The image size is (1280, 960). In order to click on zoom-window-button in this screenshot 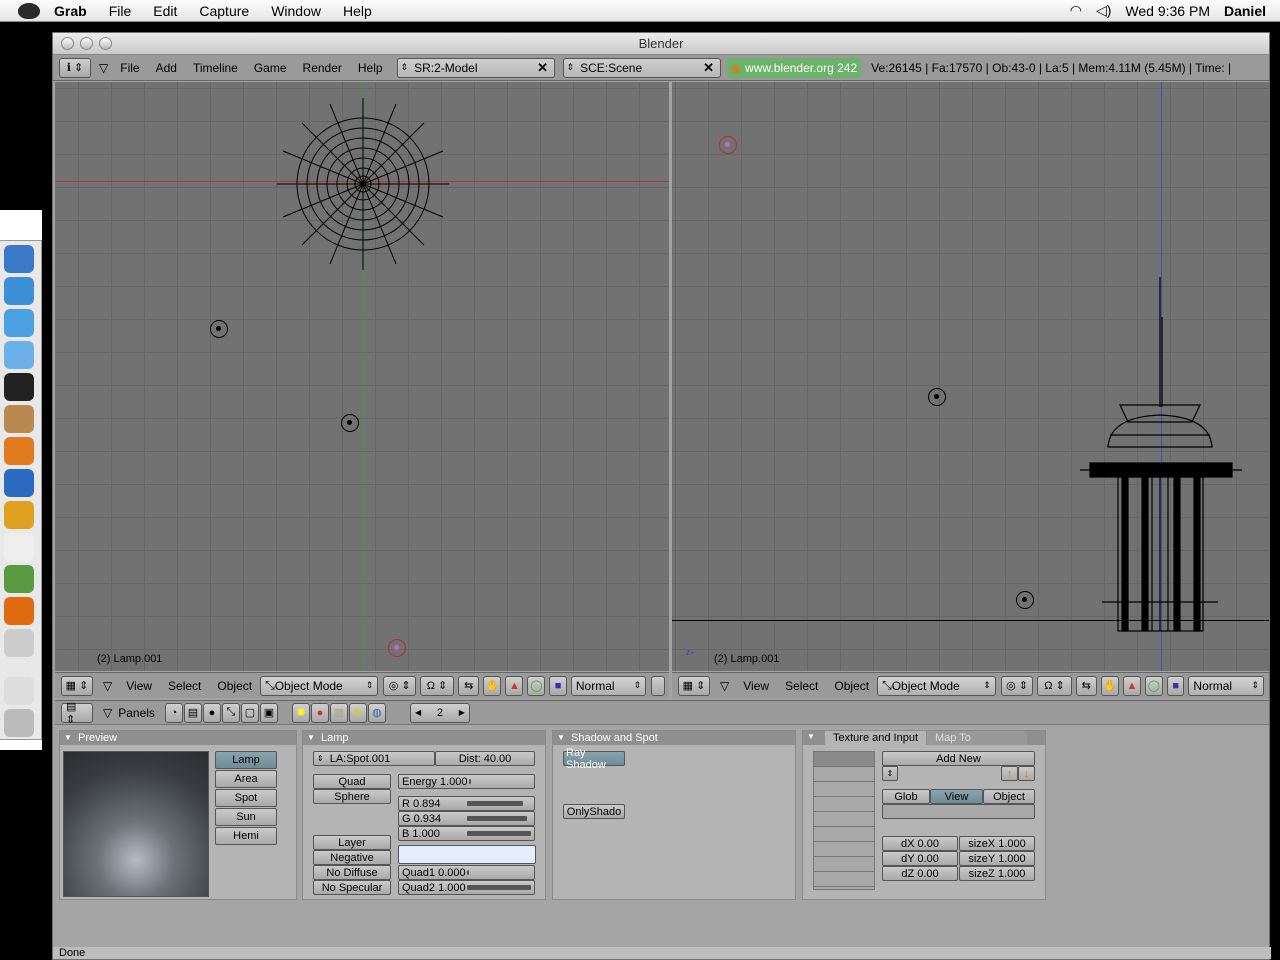, I will do `click(105, 43)`.